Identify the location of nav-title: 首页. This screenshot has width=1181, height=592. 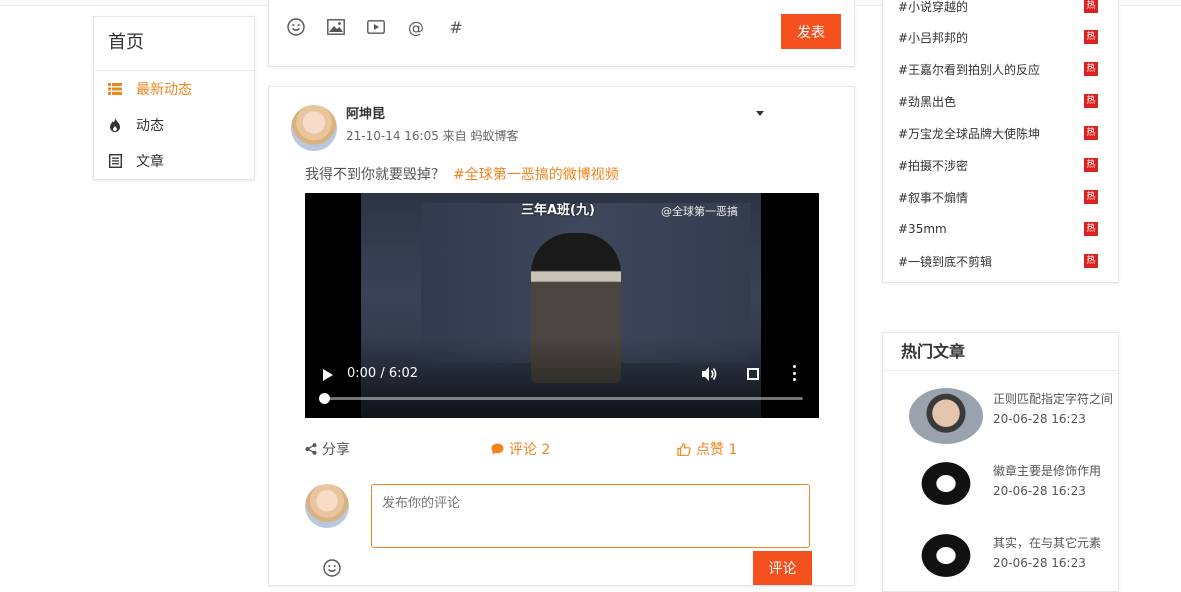
(174, 44).